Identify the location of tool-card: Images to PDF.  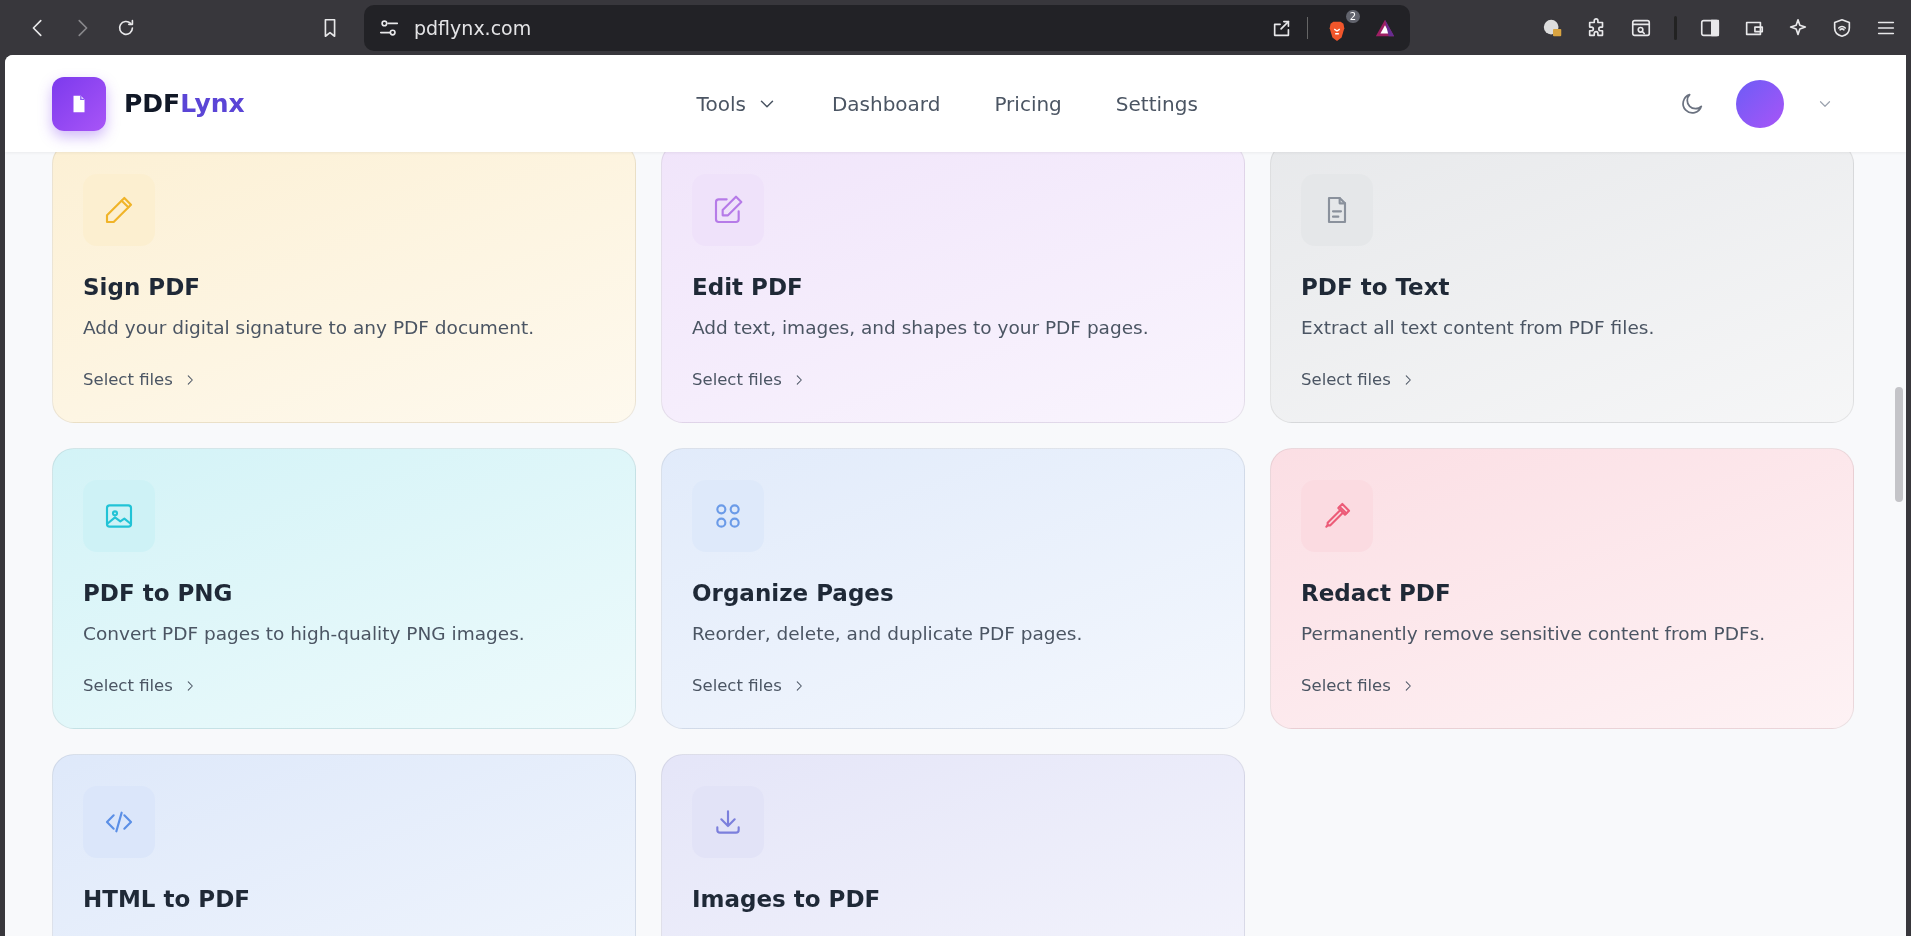
(953, 845).